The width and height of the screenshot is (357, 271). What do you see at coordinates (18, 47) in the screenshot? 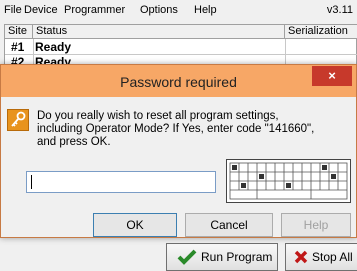
I see `row-1-site: #1` at bounding box center [18, 47].